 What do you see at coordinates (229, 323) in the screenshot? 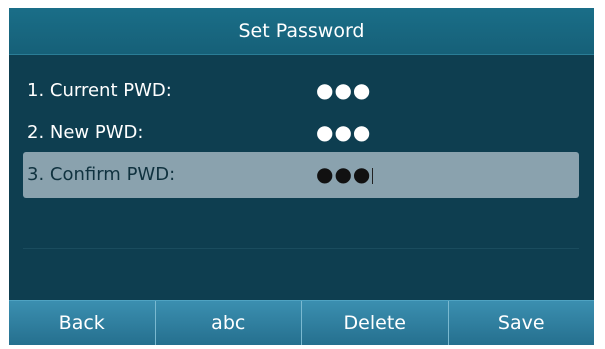
I see `input-mode-button: abc` at bounding box center [229, 323].